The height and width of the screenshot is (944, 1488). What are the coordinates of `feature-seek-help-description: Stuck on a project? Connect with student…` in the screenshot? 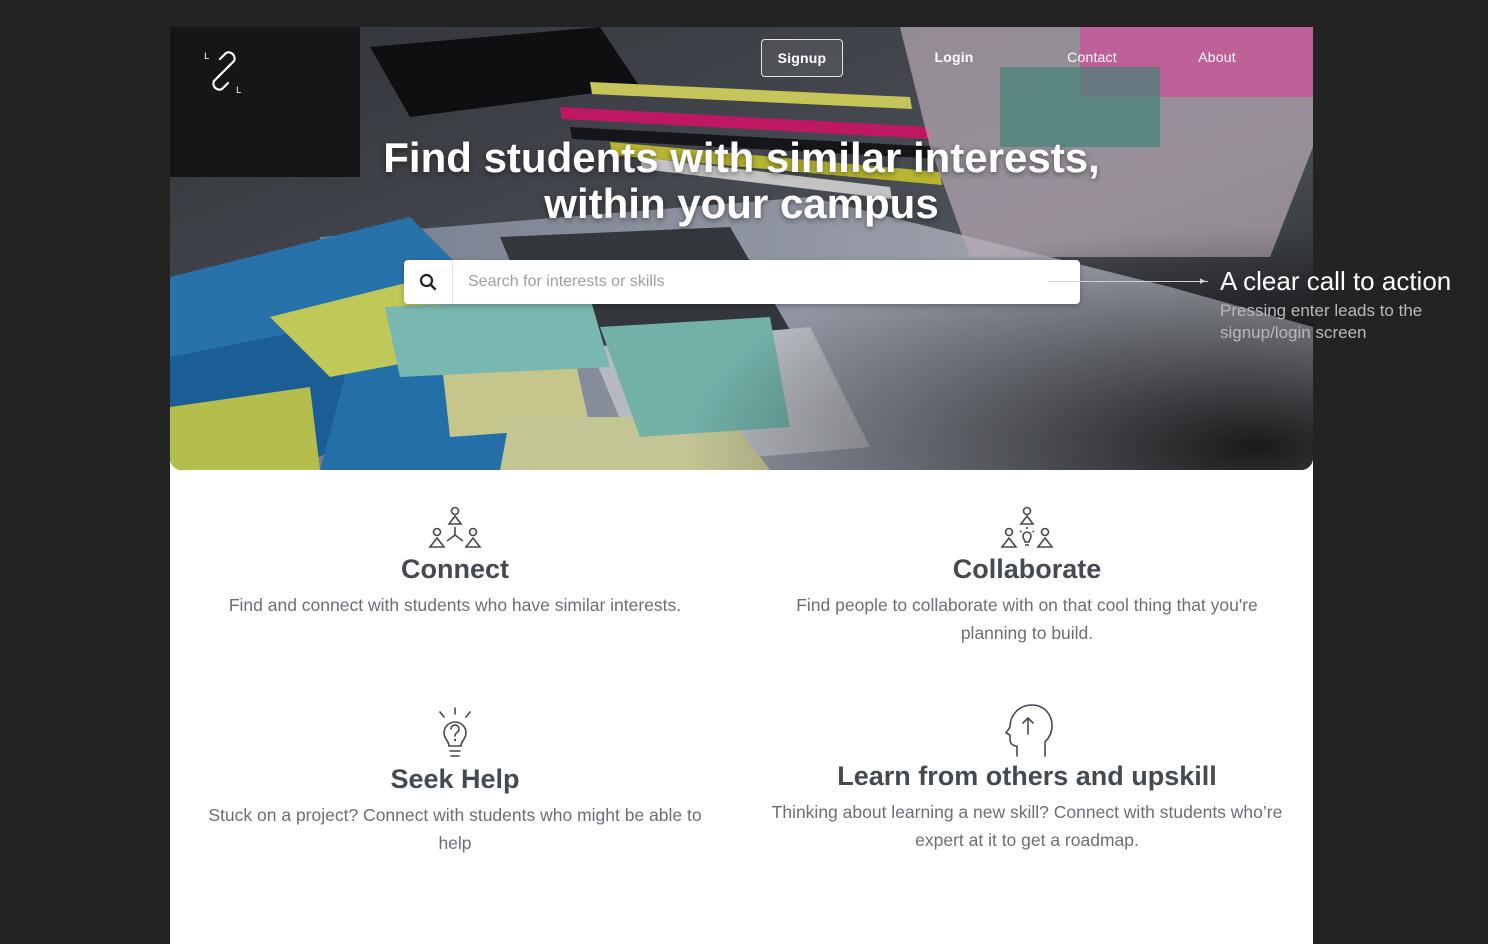 It's located at (455, 829).